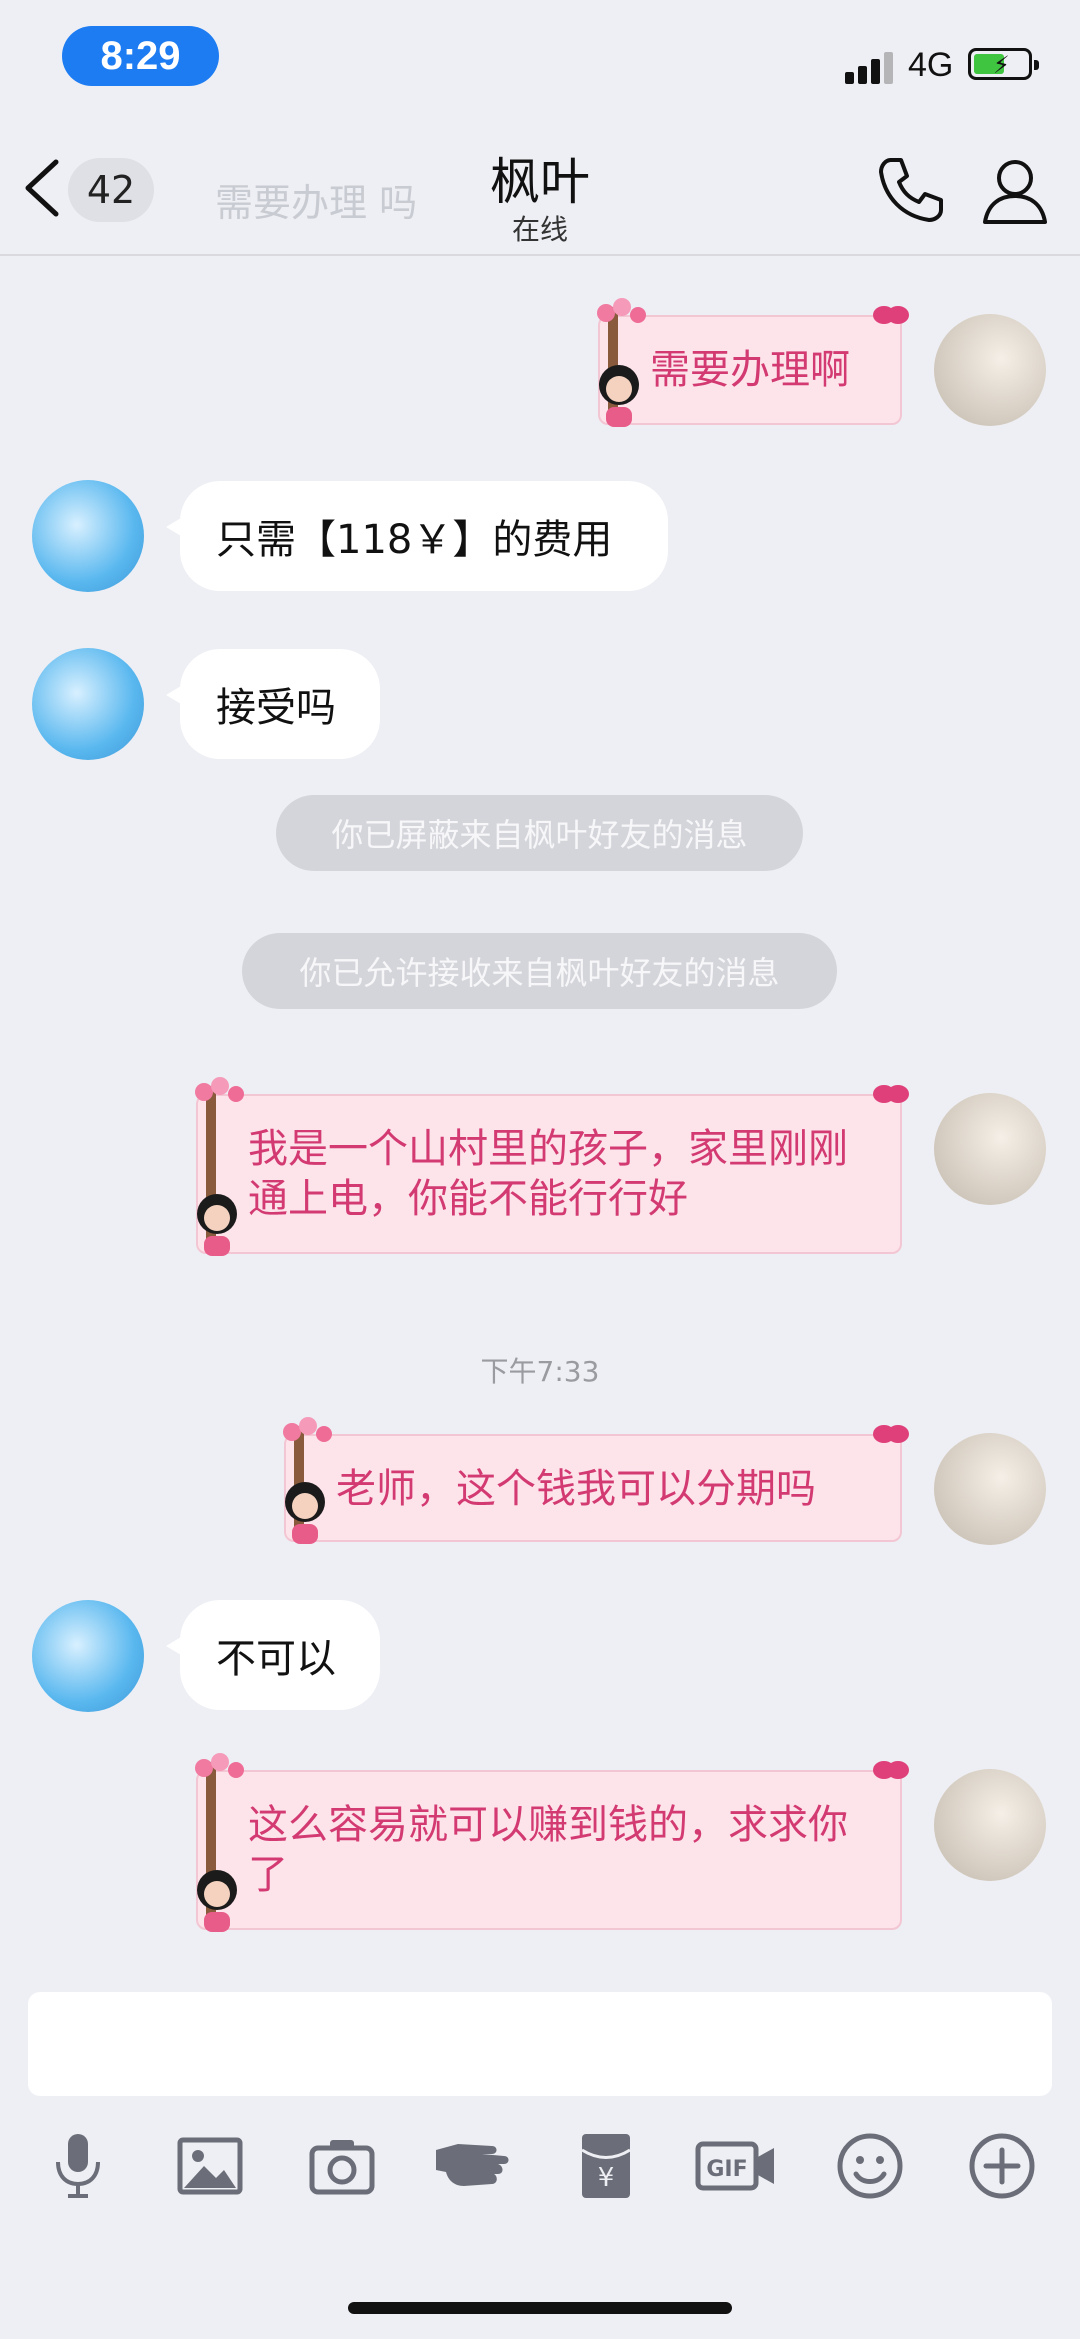 The width and height of the screenshot is (1080, 2339). I want to click on image-icon, so click(210, 2166).